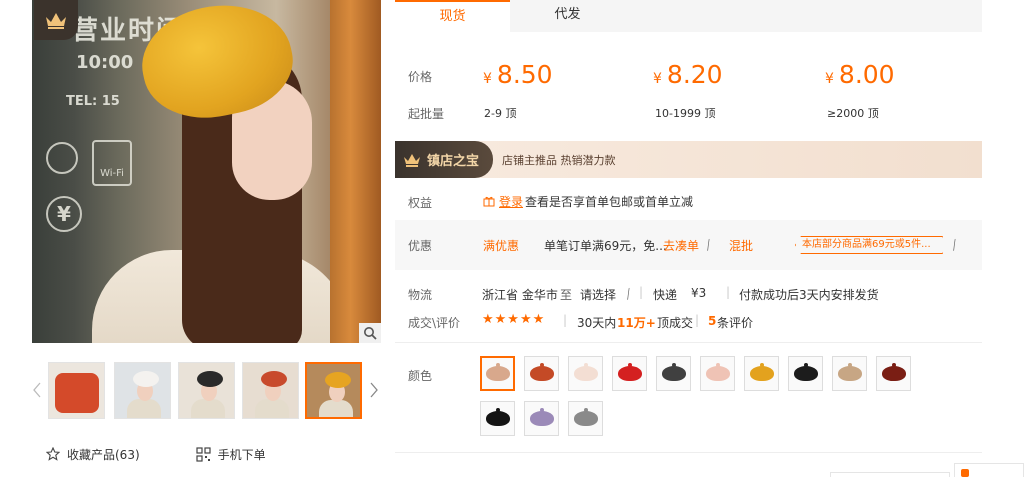 The width and height of the screenshot is (1024, 477). Describe the element at coordinates (675, 323) in the screenshot. I see `deal-count-unit: 顶成交` at that location.